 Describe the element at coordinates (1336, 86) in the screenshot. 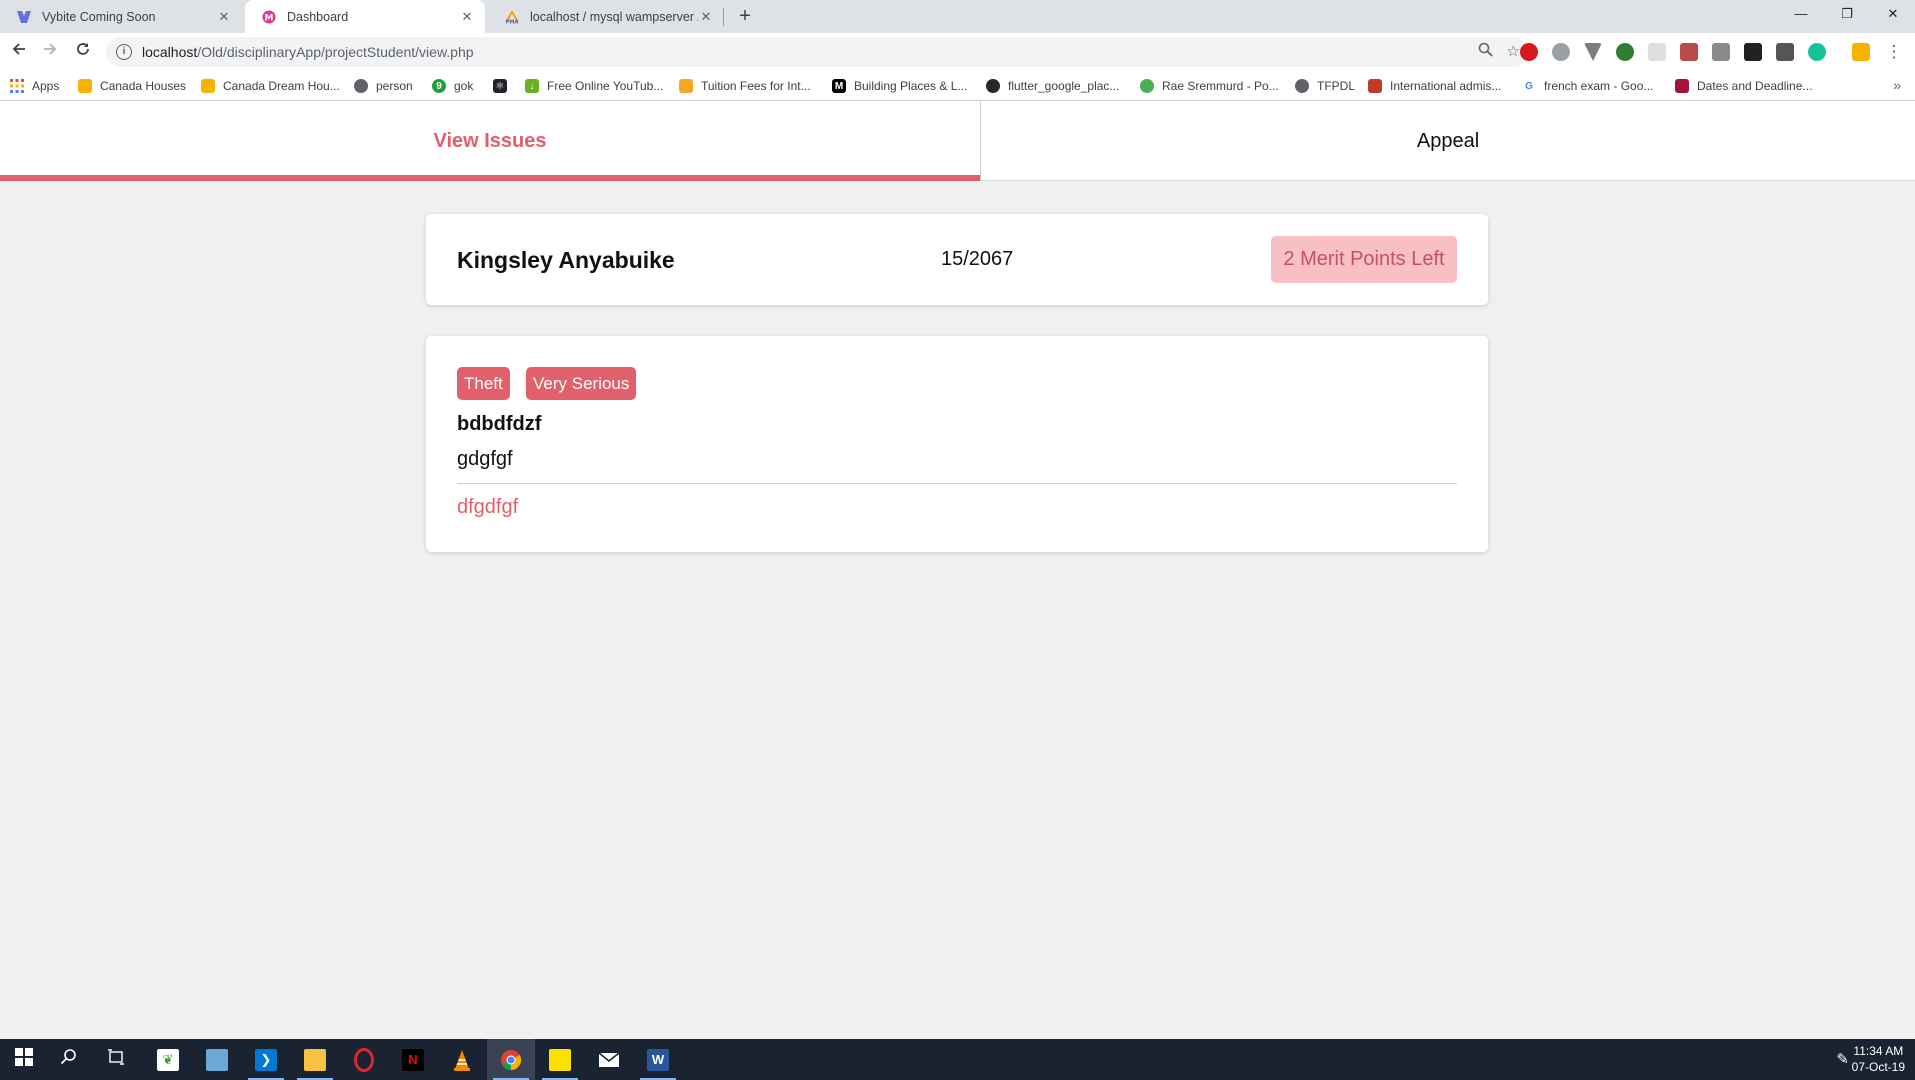

I see `bookmark-label: TFPDL` at that location.